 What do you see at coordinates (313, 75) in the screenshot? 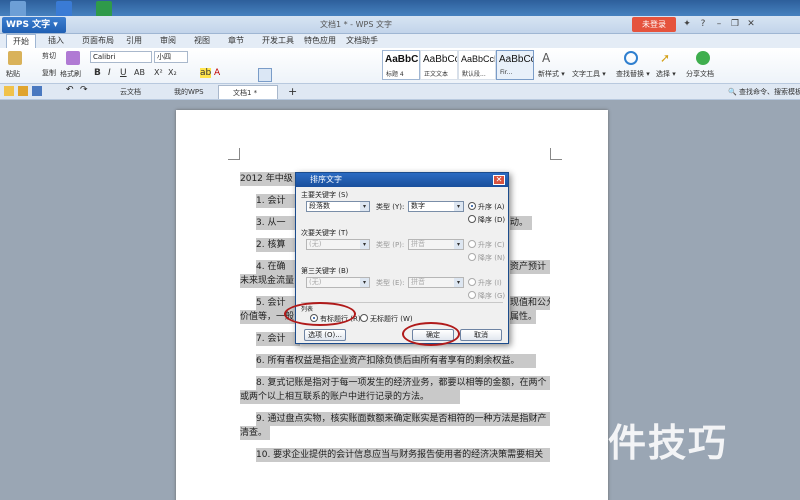
I see `justify-icon` at bounding box center [313, 75].